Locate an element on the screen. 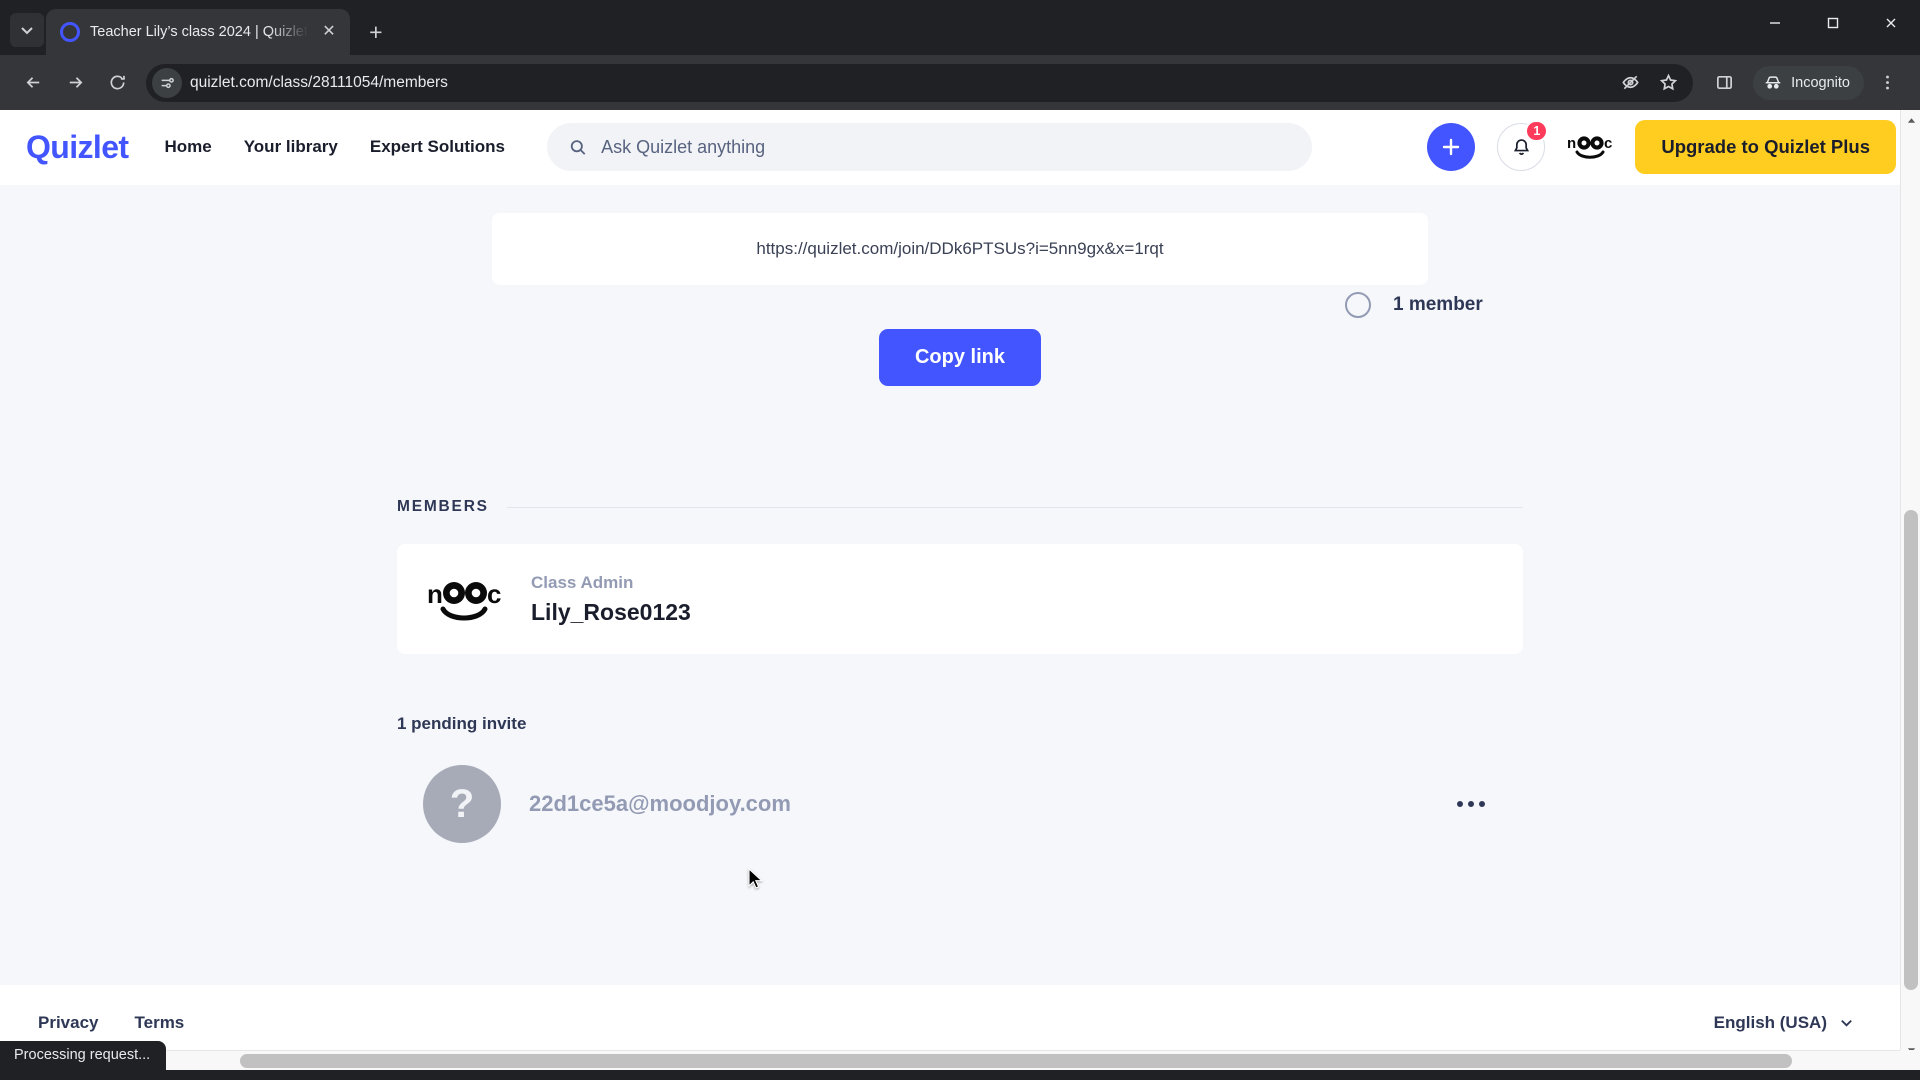 This screenshot has width=1920, height=1080. footer-link-terms: Terms is located at coordinates (160, 1023).